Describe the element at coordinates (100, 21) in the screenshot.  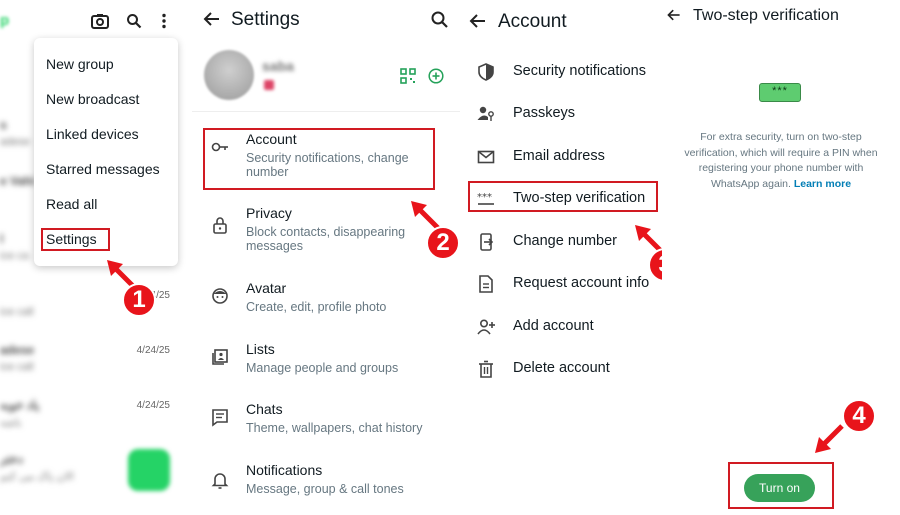
I see `camera-icon` at that location.